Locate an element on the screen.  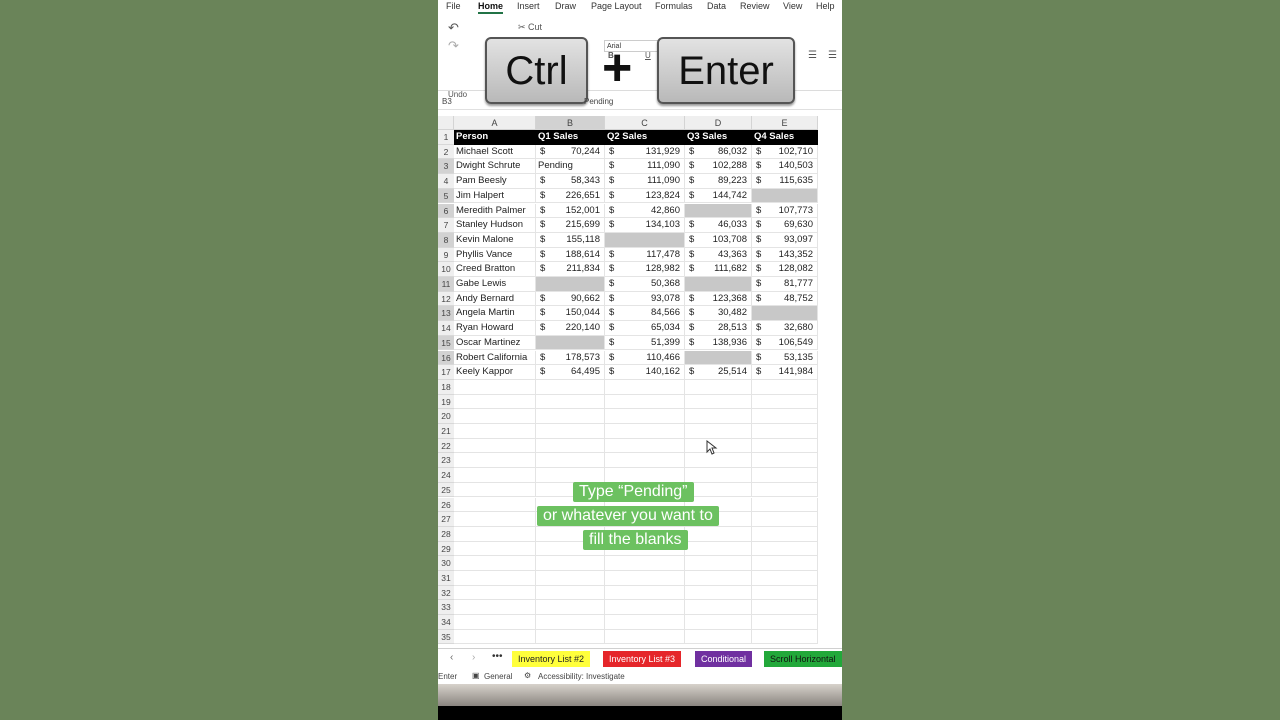
sales-cell: $70,244 is located at coordinates (570, 152).